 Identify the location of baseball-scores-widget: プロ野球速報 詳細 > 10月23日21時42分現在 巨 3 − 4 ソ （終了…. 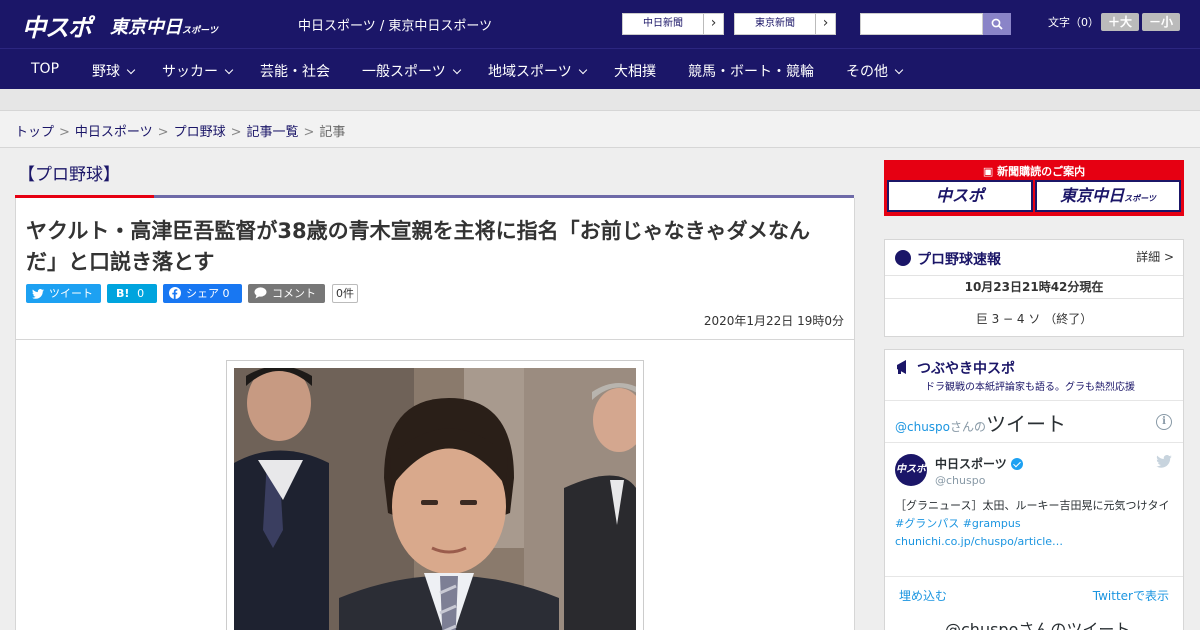
(1034, 288).